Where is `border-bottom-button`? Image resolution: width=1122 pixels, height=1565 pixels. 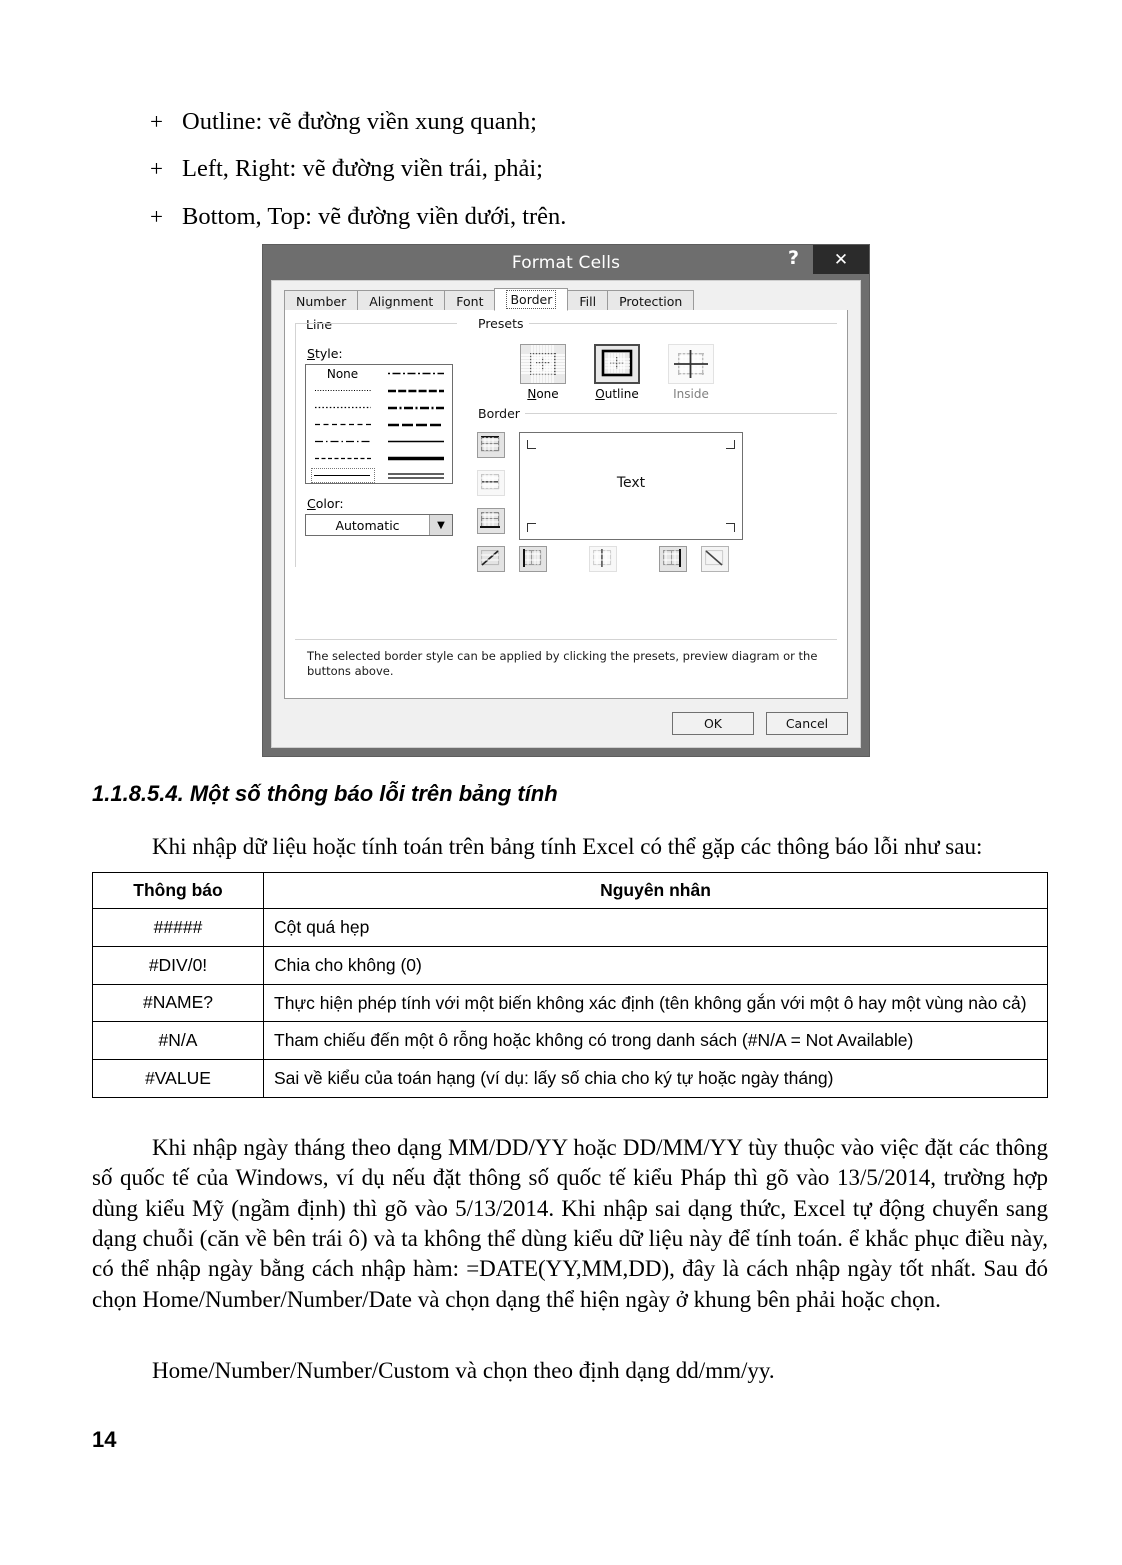 border-bottom-button is located at coordinates (491, 521).